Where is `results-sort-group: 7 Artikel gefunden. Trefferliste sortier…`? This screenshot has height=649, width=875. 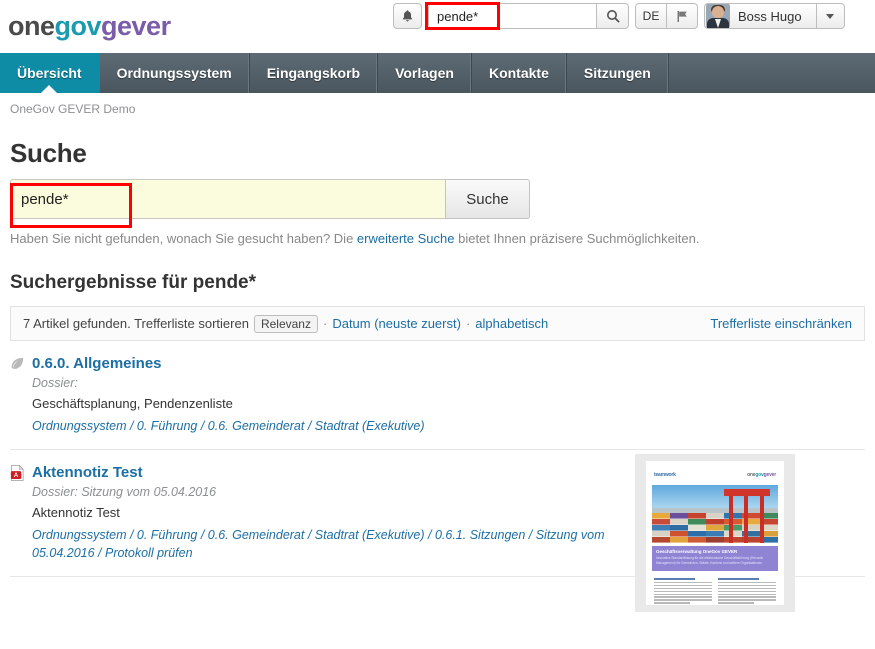
results-sort-group: 7 Artikel gefunden. Trefferliste sortier… is located at coordinates (285, 323).